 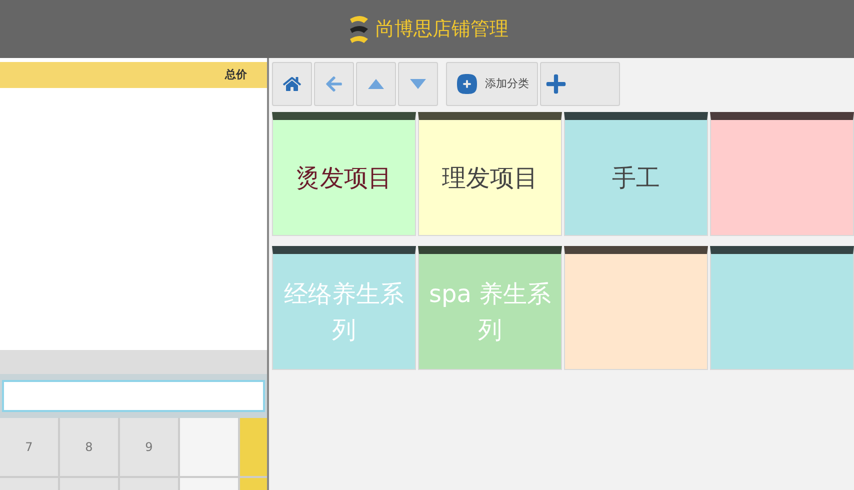 I want to click on tile-label: 经络养生系列, so click(x=344, y=312).